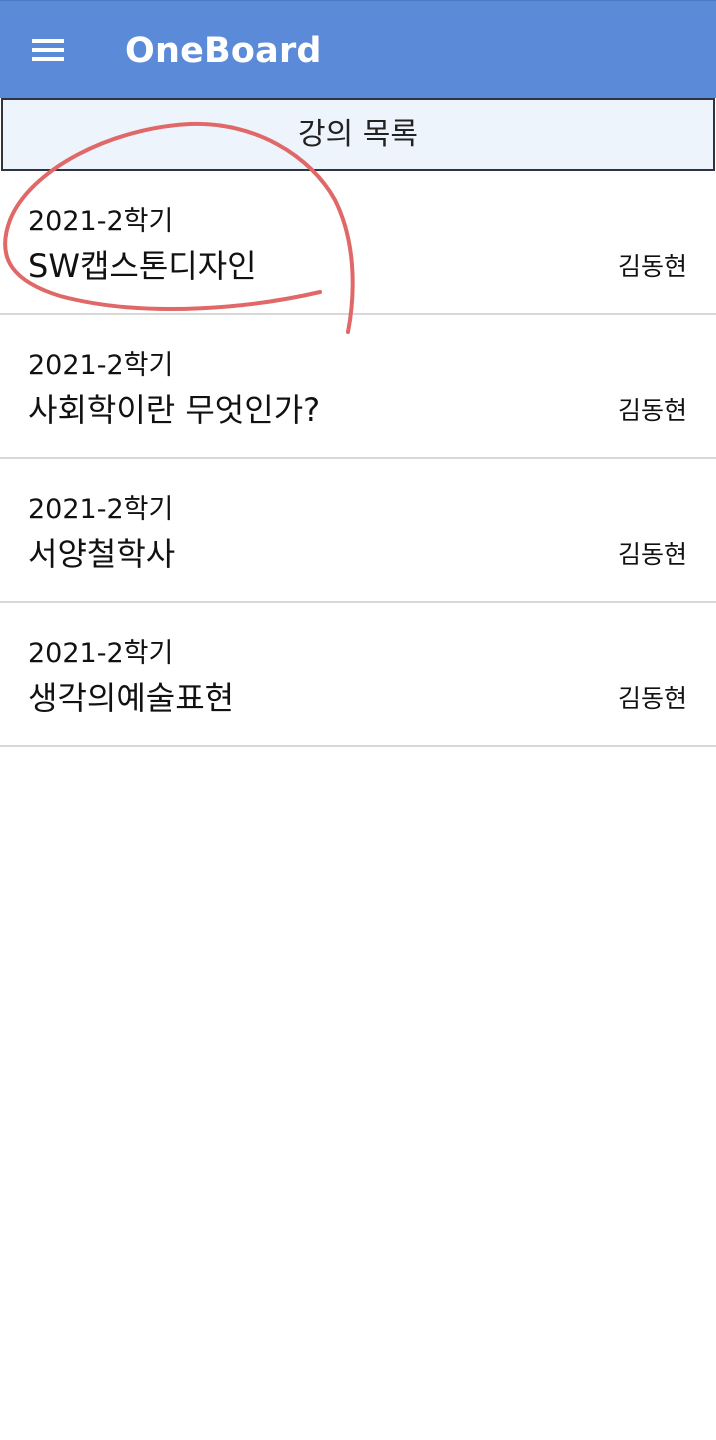  What do you see at coordinates (142, 266) in the screenshot?
I see `course-name: SW캡스톤디자인` at bounding box center [142, 266].